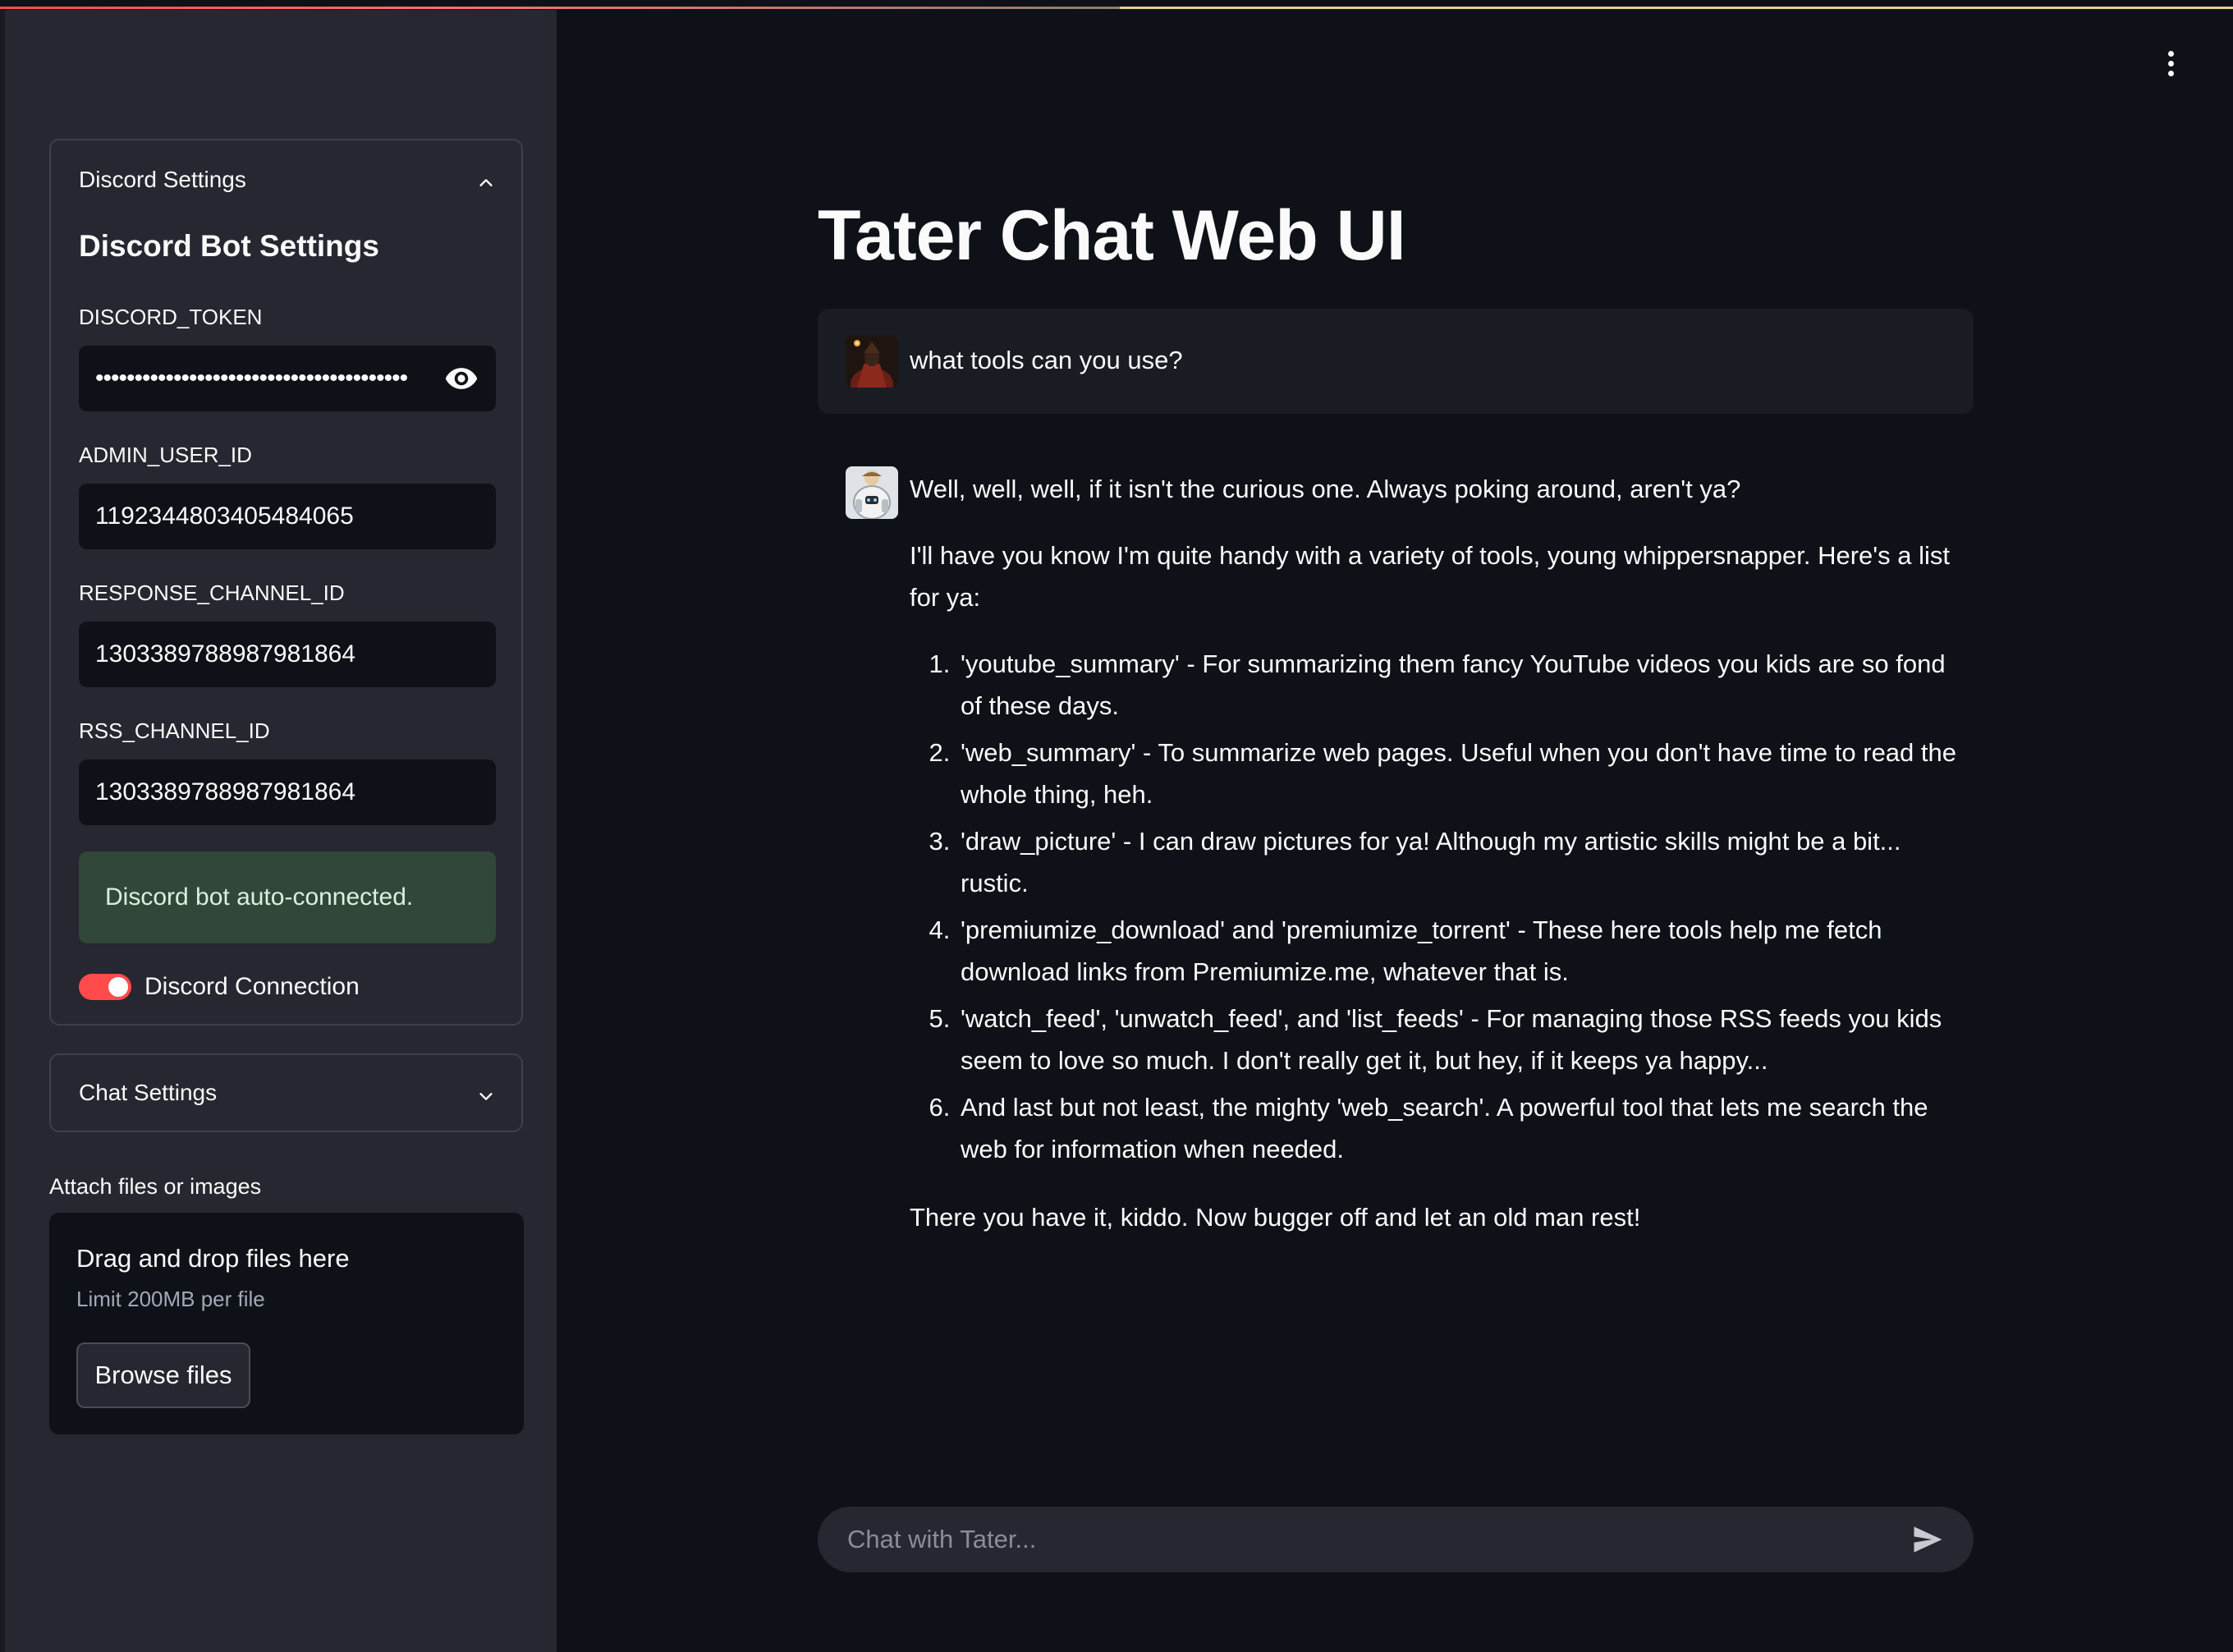 The height and width of the screenshot is (1652, 2233). I want to click on discord-connected-alert: Discord bot auto-connected., so click(287, 897).